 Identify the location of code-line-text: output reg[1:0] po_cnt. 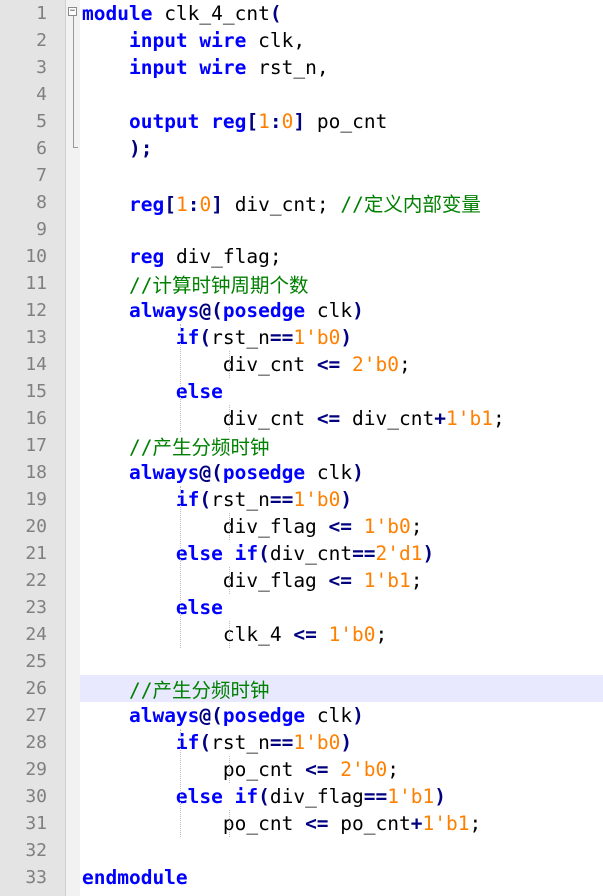
(233, 121).